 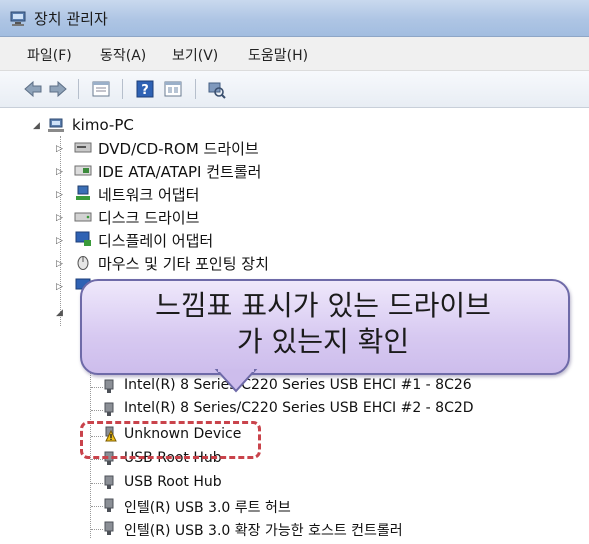 I want to click on view-icon, so click(x=173, y=89).